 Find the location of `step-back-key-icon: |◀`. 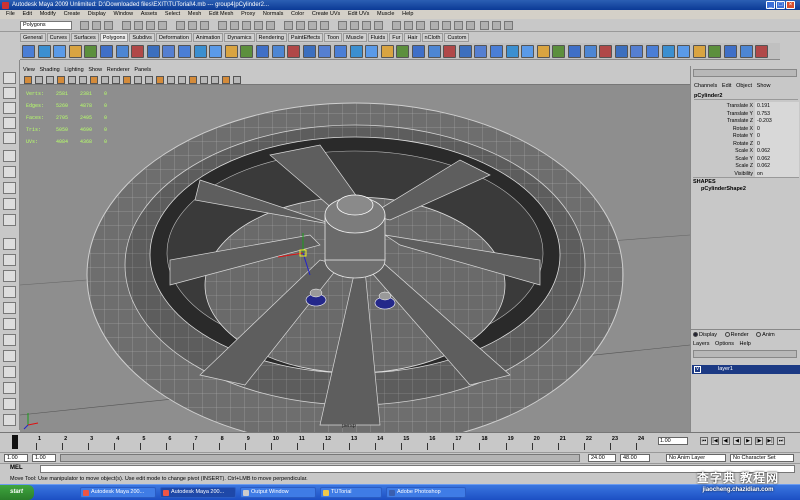

step-back-key-icon: |◀ is located at coordinates (715, 441).